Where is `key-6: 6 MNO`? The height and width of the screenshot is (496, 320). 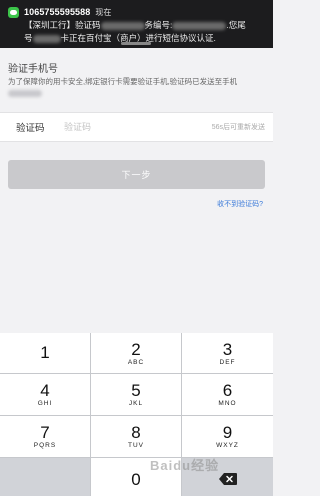 key-6: 6 MNO is located at coordinates (227, 394).